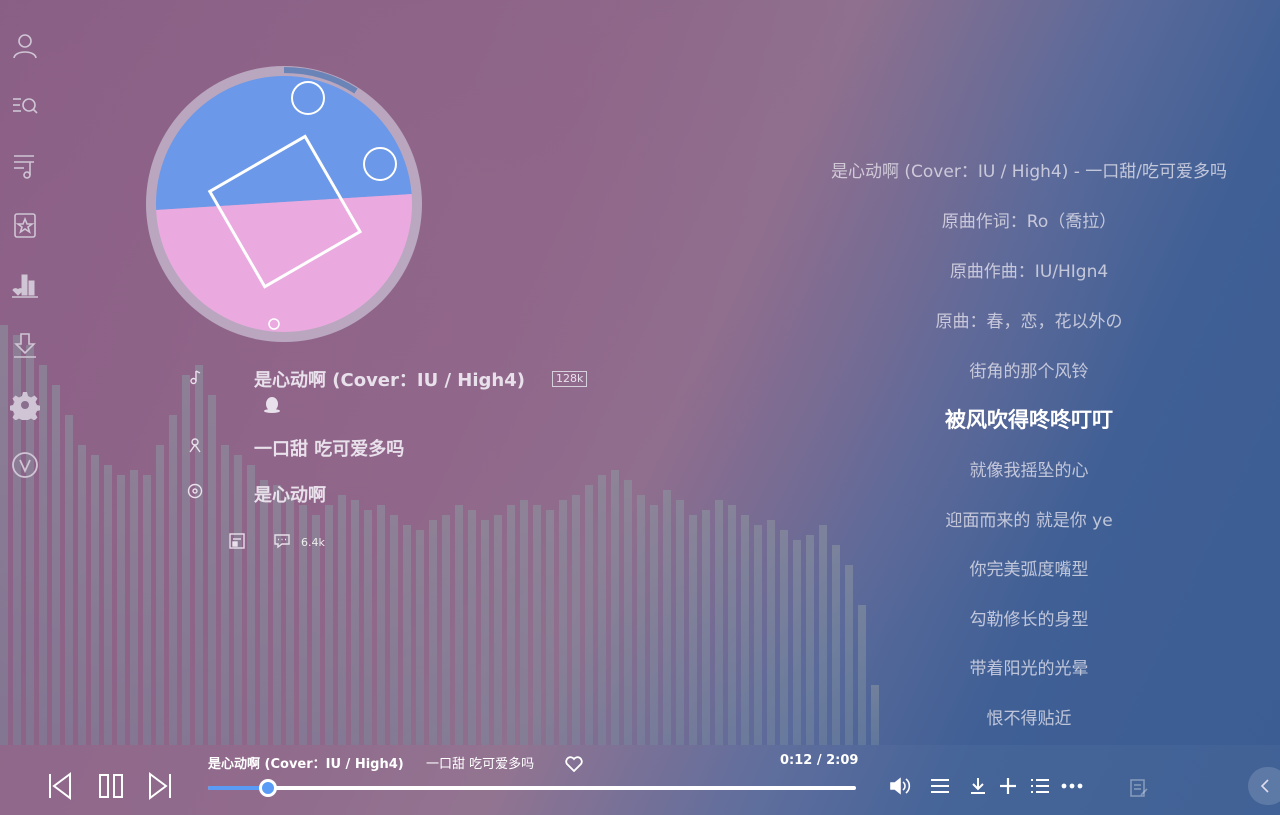  I want to click on album-disc-icon, so click(195, 491).